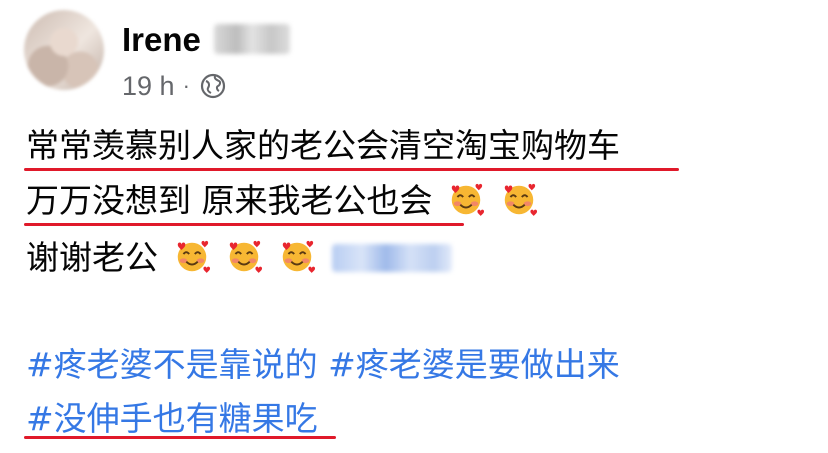 This screenshot has width=828, height=453. What do you see at coordinates (64, 50) in the screenshot?
I see `avatar` at bounding box center [64, 50].